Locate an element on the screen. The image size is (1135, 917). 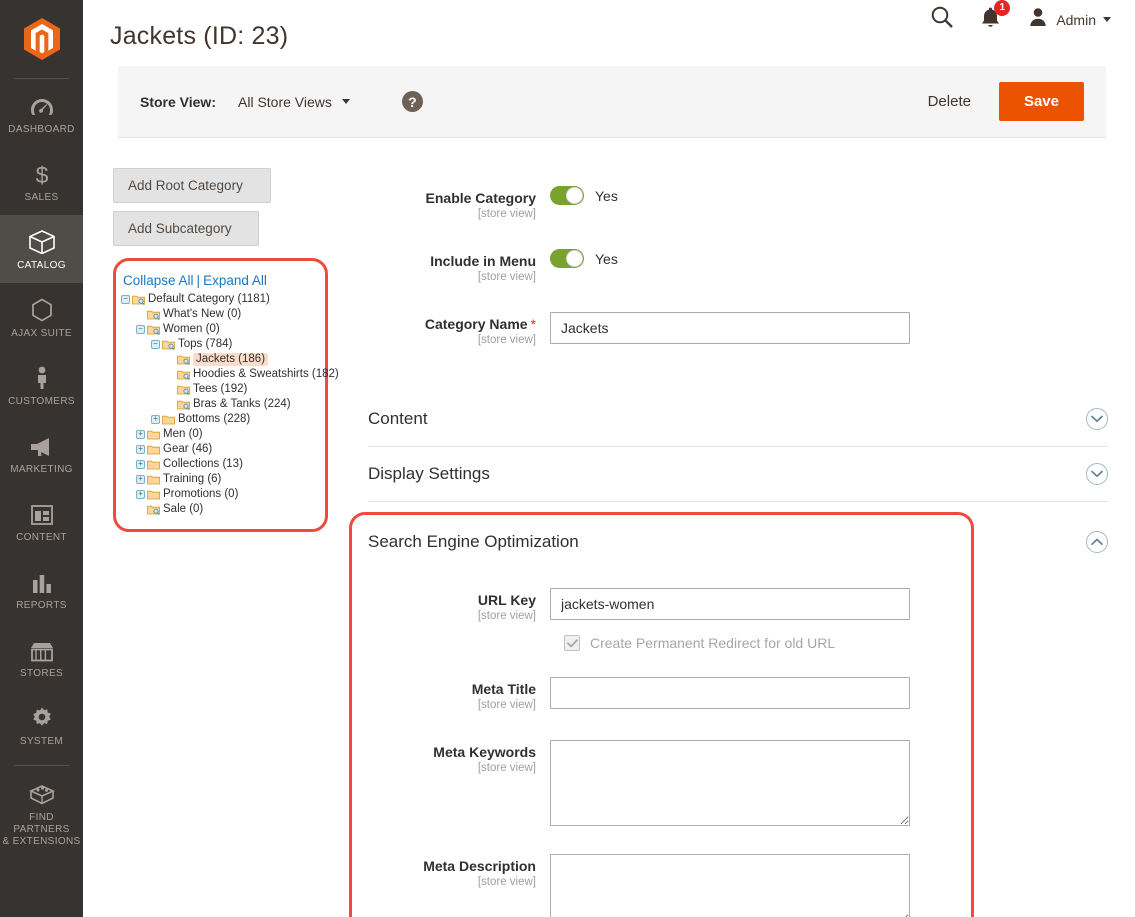
category-tree-node-label: Training (6) is located at coordinates (192, 479).